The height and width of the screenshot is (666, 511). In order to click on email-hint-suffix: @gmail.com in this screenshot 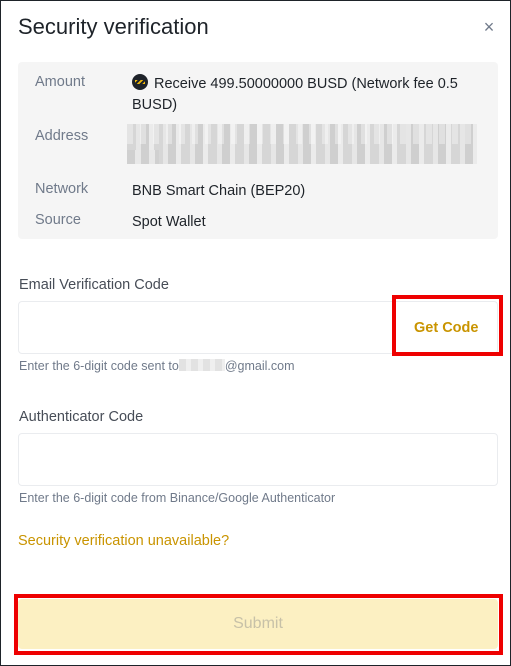, I will do `click(259, 366)`.